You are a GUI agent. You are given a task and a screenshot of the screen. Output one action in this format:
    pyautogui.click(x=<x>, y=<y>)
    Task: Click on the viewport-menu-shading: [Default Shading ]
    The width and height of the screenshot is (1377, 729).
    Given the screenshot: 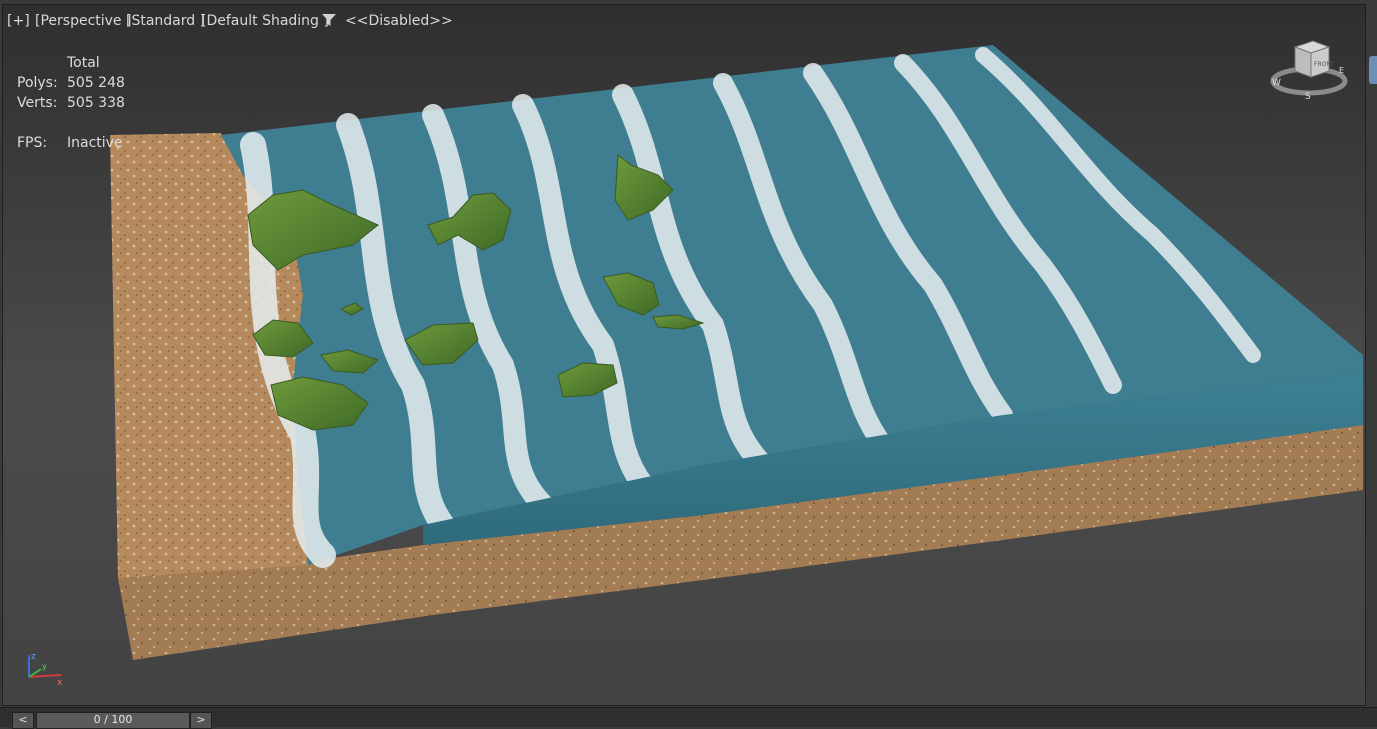 What is the action you would take?
    pyautogui.click(x=265, y=21)
    